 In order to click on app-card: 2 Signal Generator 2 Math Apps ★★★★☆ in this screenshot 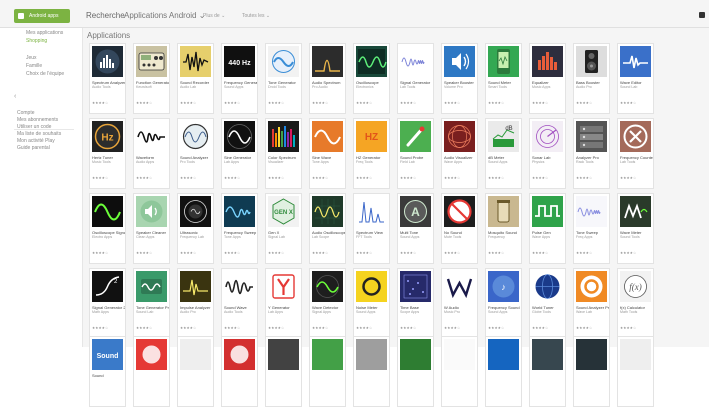, I will do `click(107, 303)`.